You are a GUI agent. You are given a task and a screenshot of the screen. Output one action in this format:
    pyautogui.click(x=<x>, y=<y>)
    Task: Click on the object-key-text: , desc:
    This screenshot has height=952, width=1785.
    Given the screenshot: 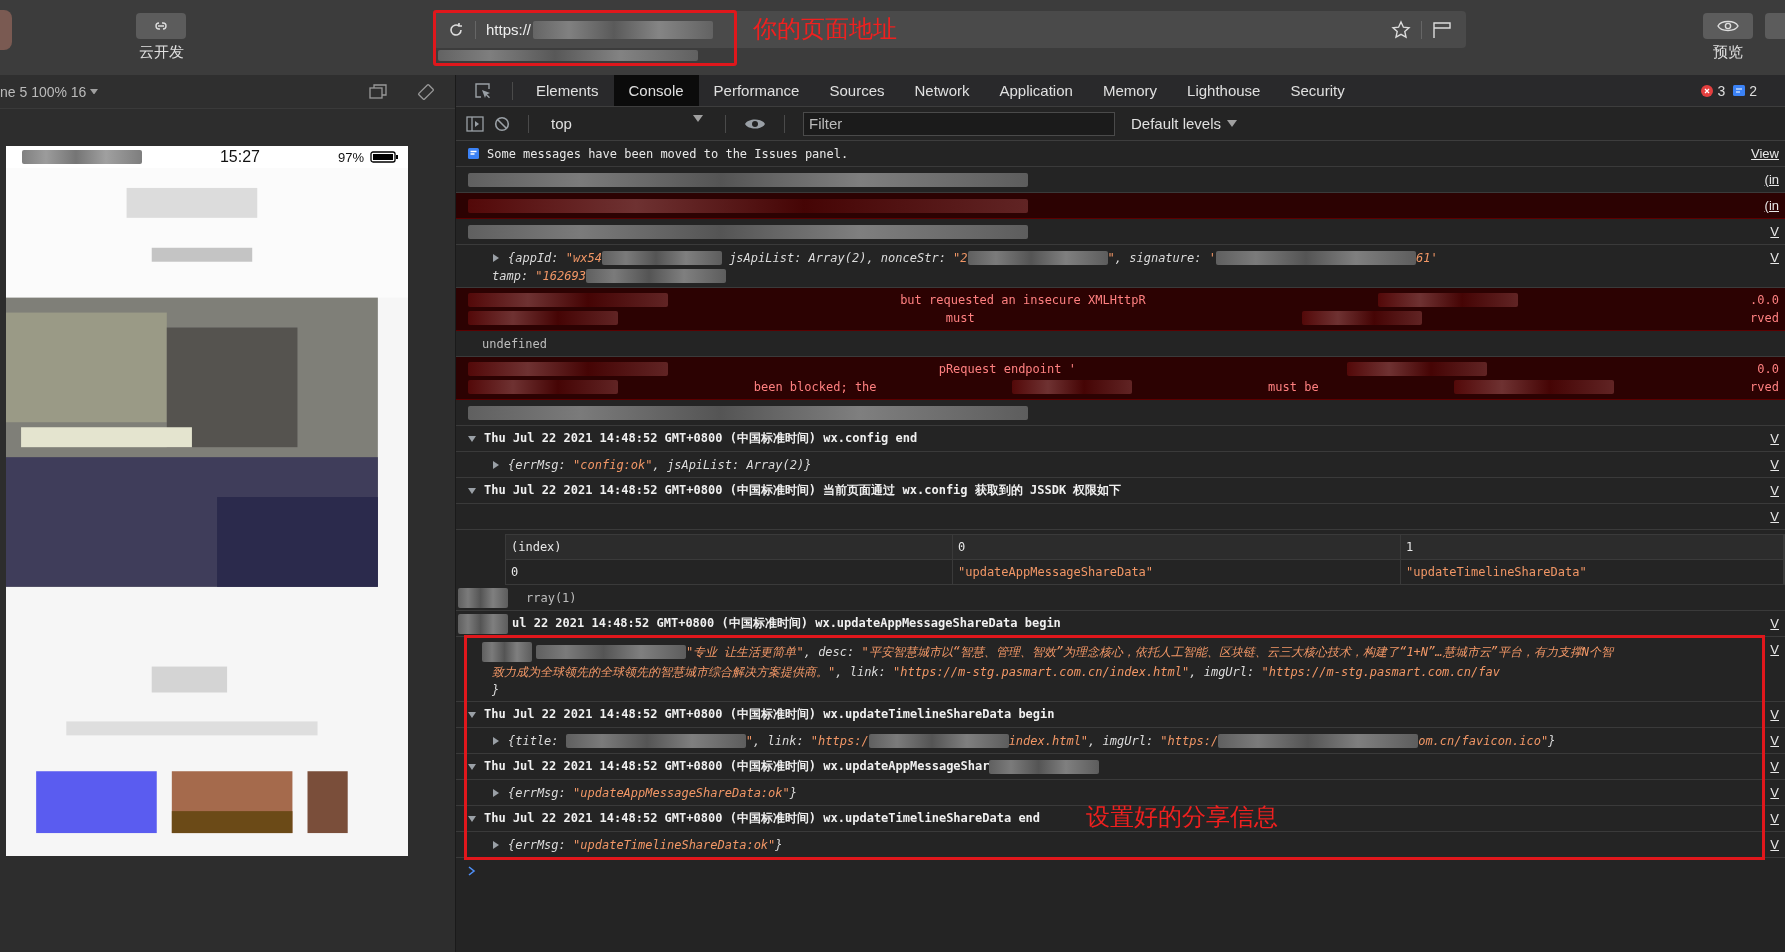 What is the action you would take?
    pyautogui.click(x=829, y=652)
    